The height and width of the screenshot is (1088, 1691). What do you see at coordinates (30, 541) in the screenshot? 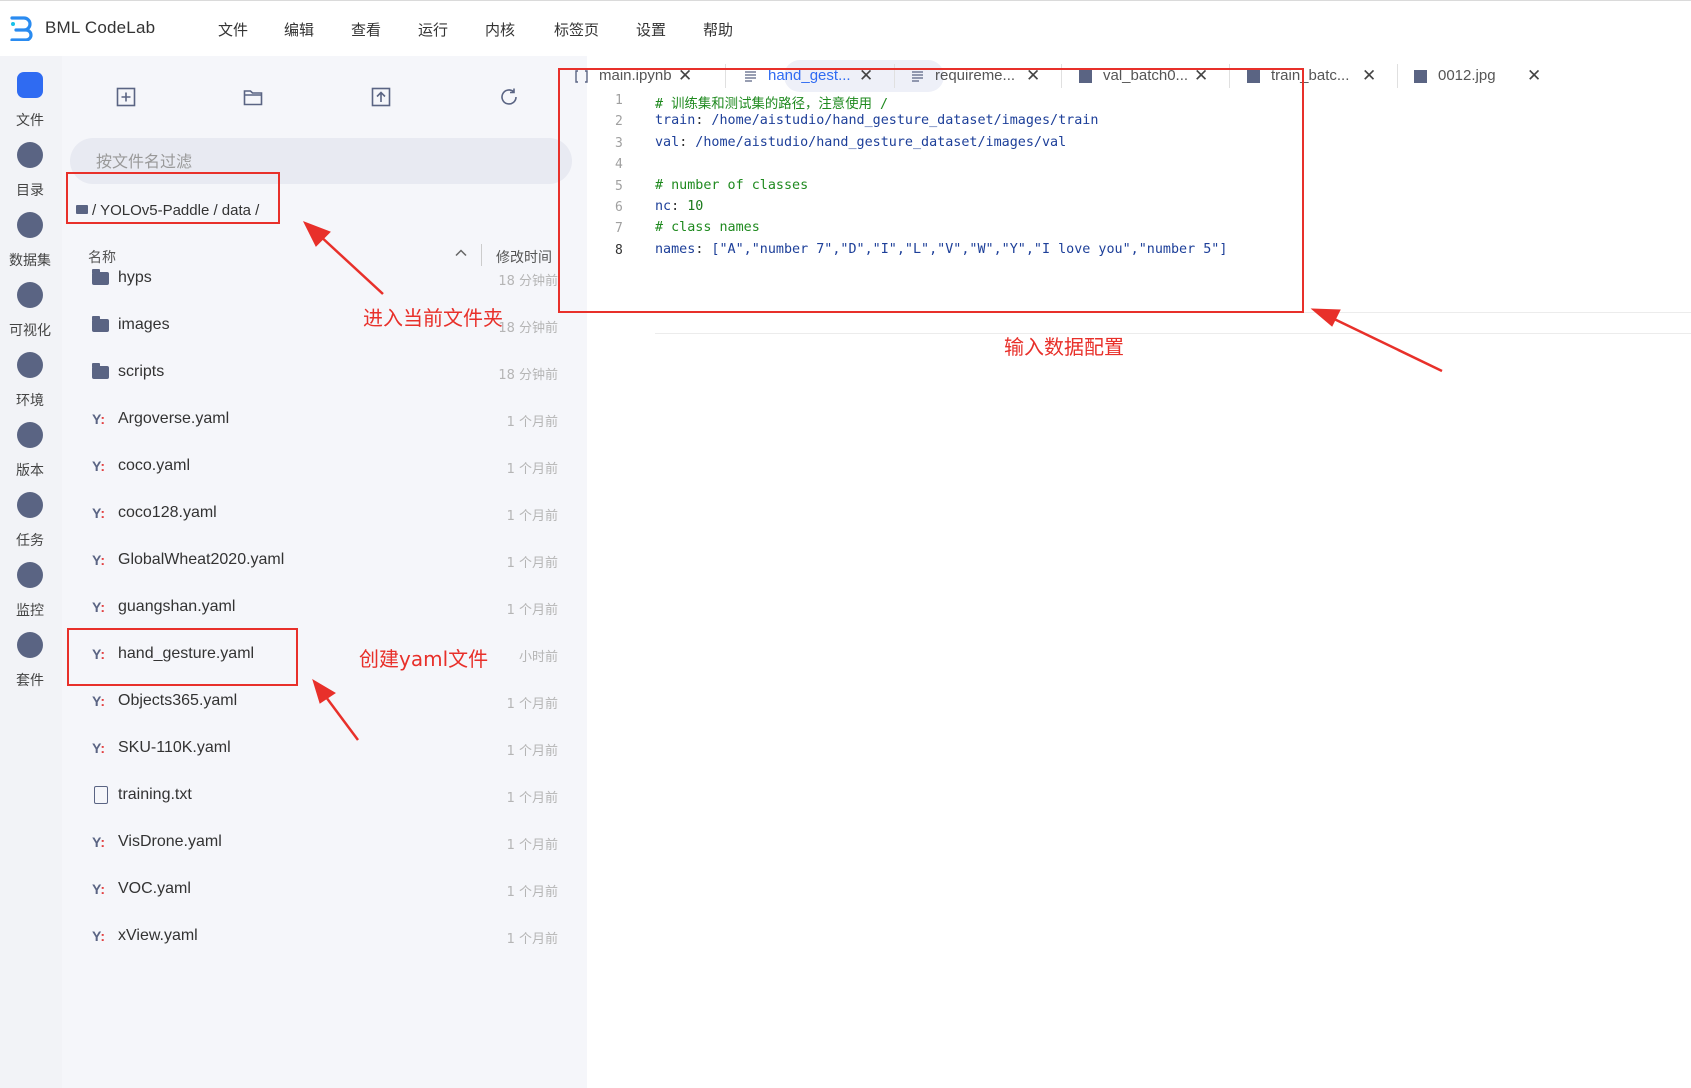
I see `rail-label: 任务` at bounding box center [30, 541].